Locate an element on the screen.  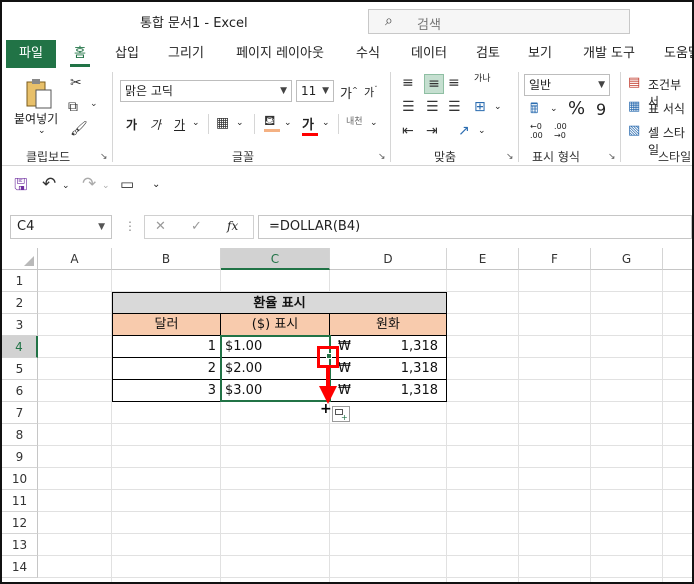
undo-icon: ↶ is located at coordinates (49, 184).